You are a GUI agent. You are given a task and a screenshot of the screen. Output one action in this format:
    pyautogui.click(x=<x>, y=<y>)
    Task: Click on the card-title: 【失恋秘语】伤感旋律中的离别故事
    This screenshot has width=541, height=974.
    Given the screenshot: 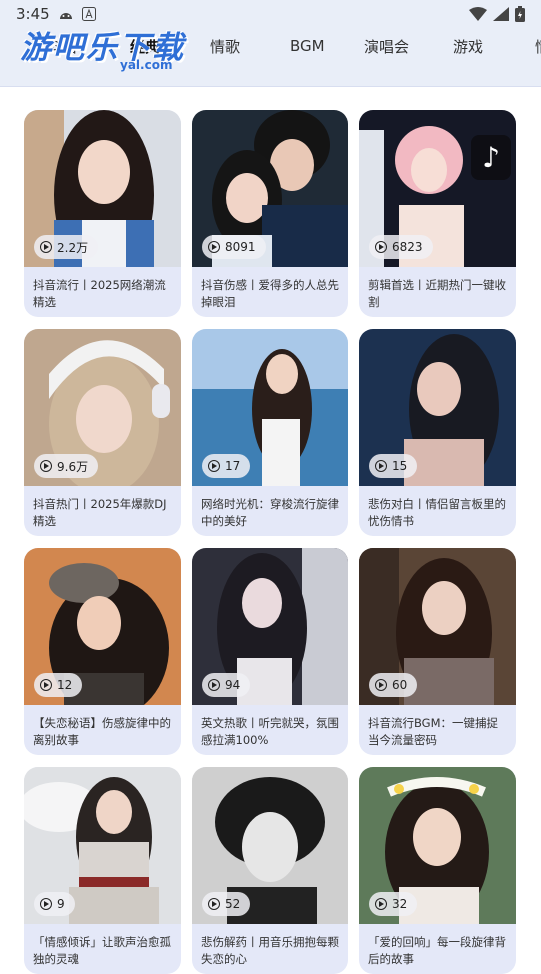 What is the action you would take?
    pyautogui.click(x=102, y=731)
    